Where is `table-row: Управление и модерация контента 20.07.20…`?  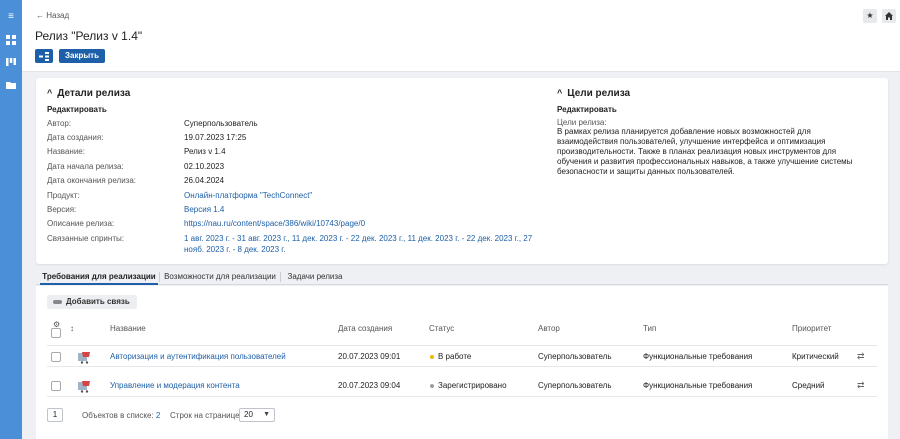 table-row: Управление и модерация контента 20.07.20… is located at coordinates (462, 386).